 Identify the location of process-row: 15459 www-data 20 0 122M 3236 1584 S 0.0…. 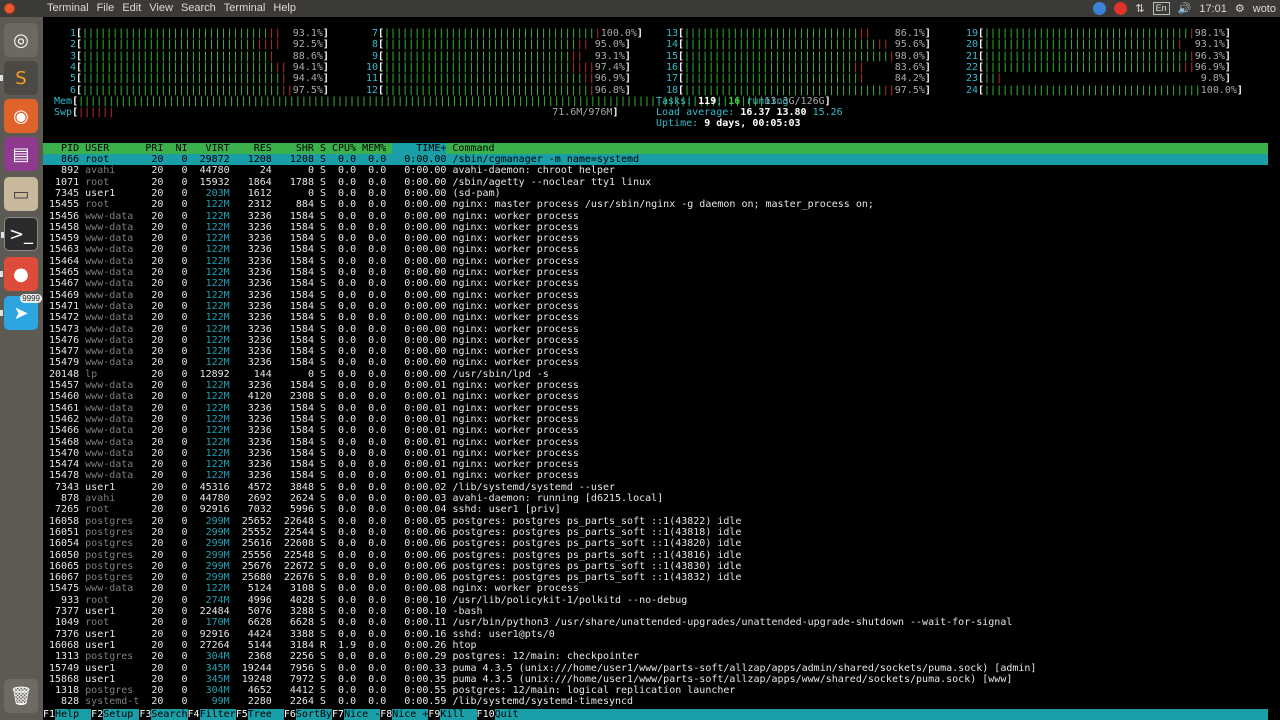
(655, 238).